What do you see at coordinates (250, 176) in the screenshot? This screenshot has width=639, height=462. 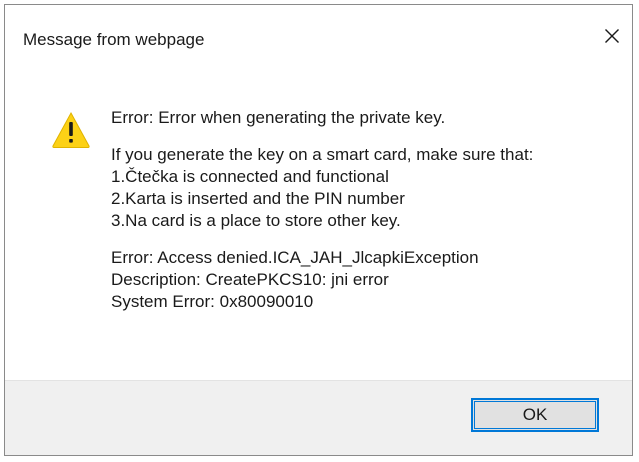 I see `checklist-item: 1.Čtečka is connected and functional` at bounding box center [250, 176].